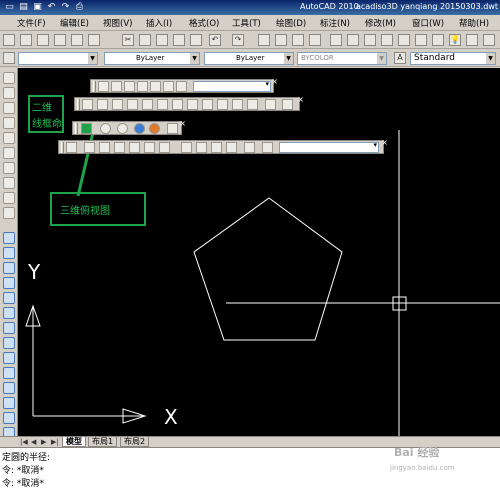 The height and width of the screenshot is (489, 500). I want to click on design-center-icon, so click(353, 40).